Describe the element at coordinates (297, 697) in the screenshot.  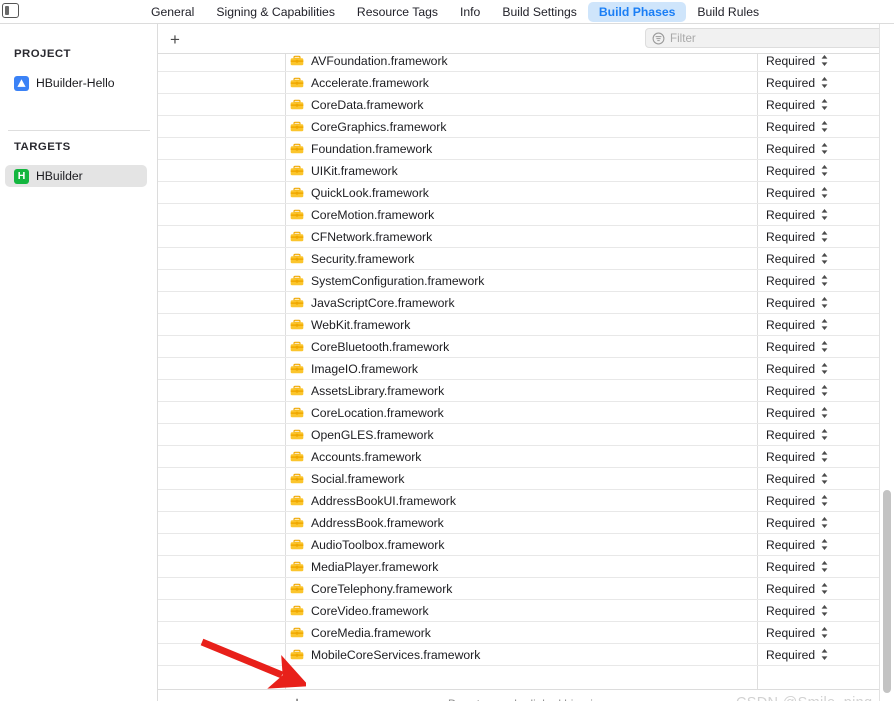
I see `add-framework-button: +` at that location.